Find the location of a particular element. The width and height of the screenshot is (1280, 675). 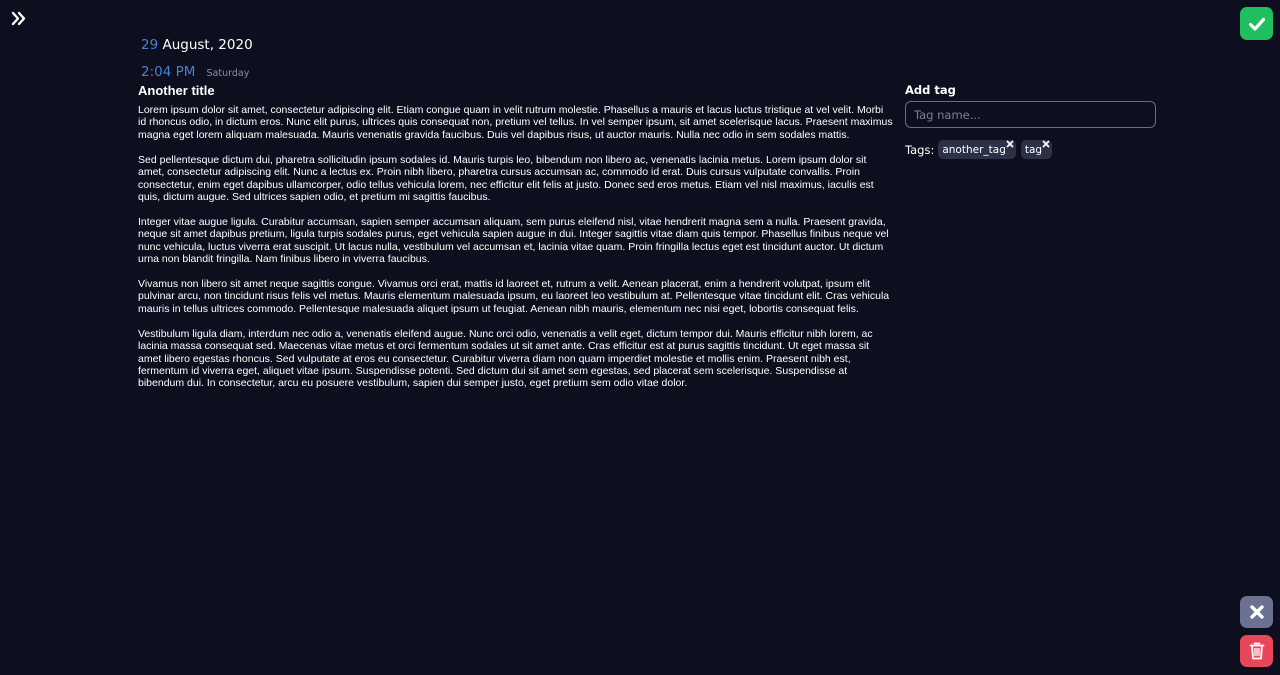

double-chevron-right-icon is located at coordinates (18, 18).